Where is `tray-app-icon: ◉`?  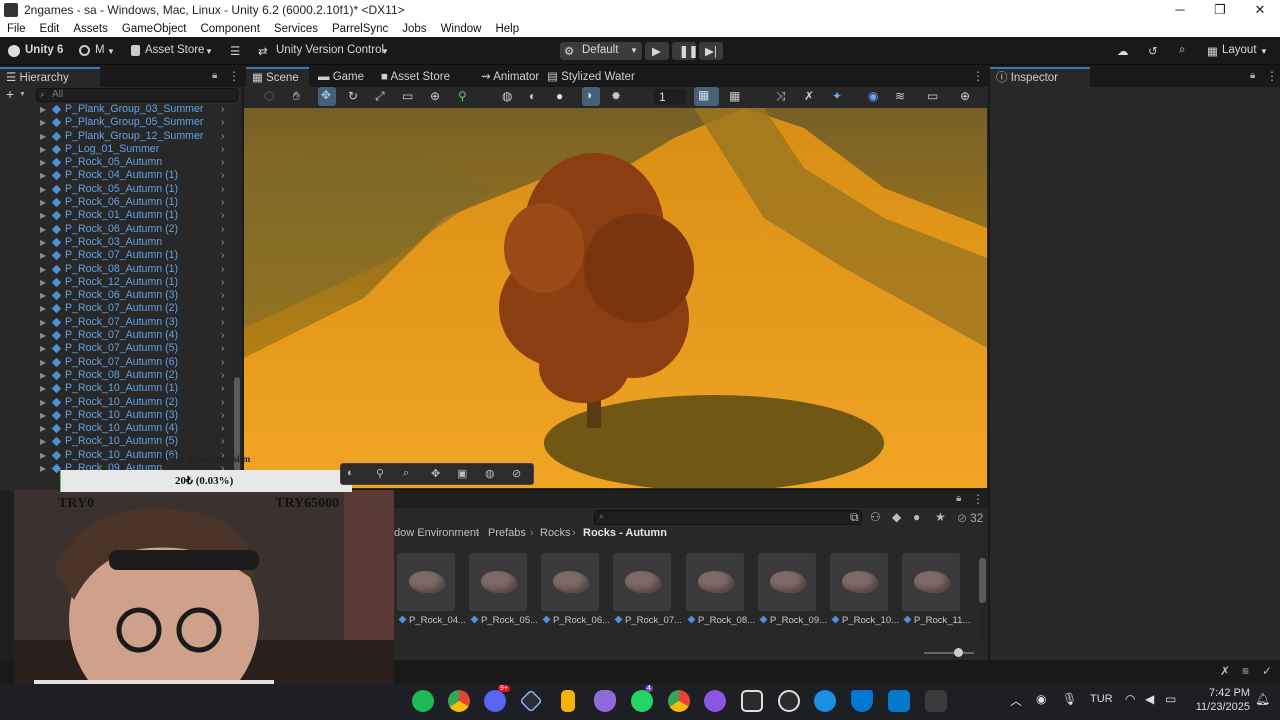
tray-app-icon: ◉ is located at coordinates (1041, 699).